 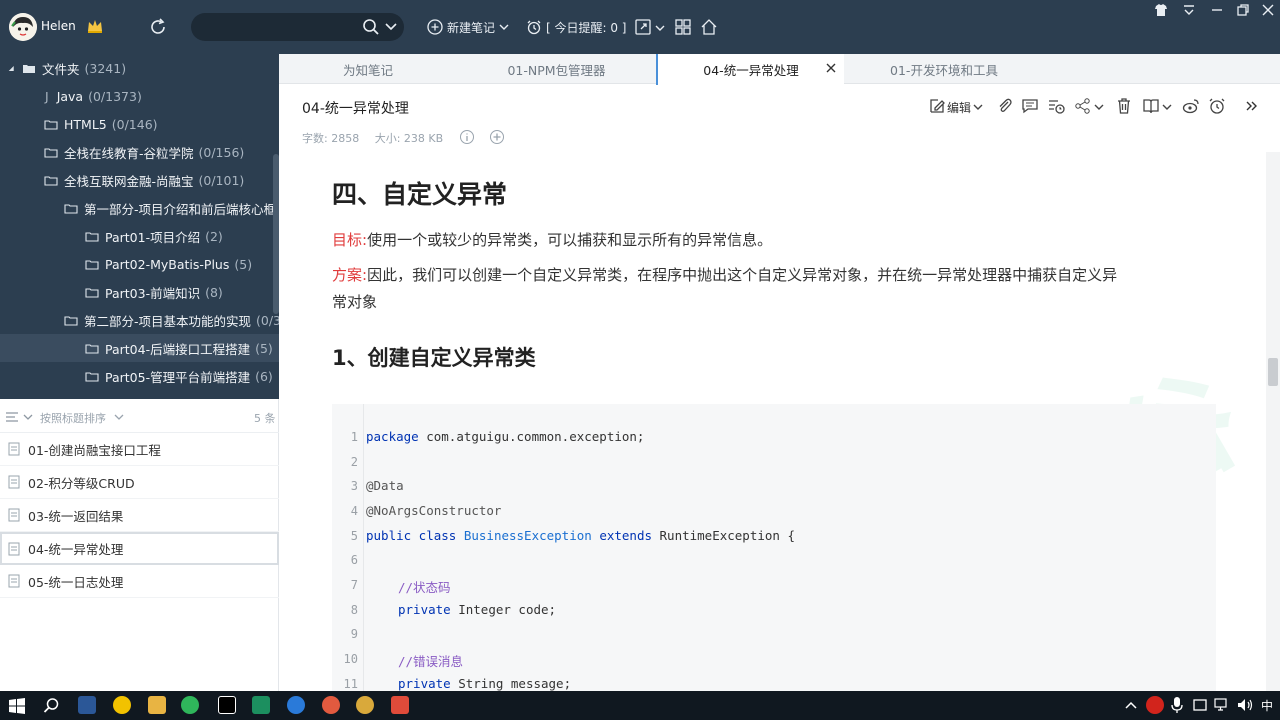 I want to click on apps-grid-icon, so click(x=683, y=27).